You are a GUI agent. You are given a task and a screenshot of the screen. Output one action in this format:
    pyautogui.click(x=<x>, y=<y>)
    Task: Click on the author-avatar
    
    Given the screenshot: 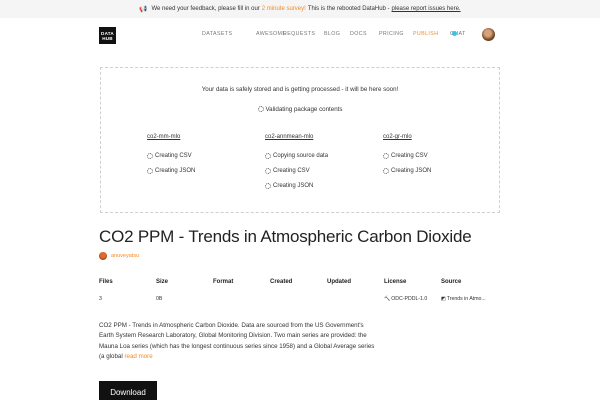 What is the action you would take?
    pyautogui.click(x=103, y=256)
    